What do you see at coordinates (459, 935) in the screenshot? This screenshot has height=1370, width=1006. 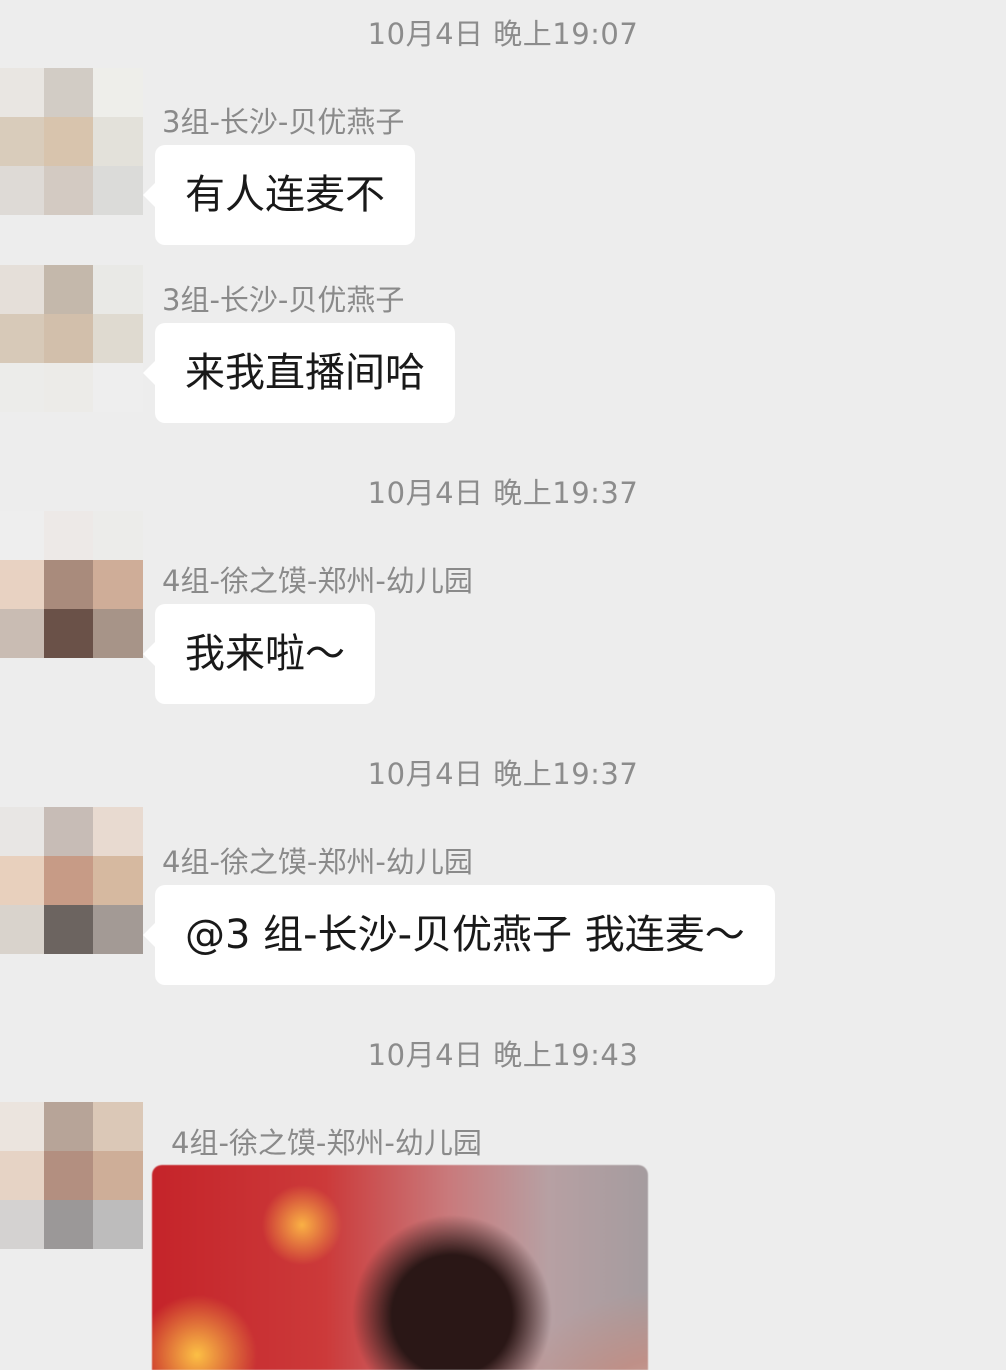 I see `message-bubble: @3 组-长沙-贝优燕子 我连麦～` at bounding box center [459, 935].